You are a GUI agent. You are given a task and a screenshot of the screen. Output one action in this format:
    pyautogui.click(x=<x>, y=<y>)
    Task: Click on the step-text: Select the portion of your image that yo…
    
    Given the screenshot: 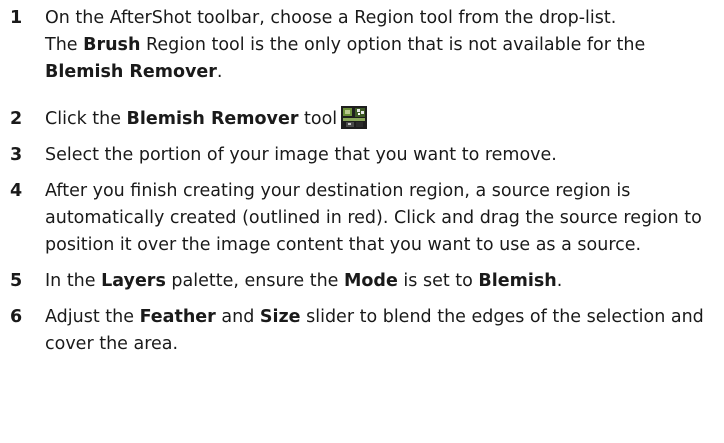 What is the action you would take?
    pyautogui.click(x=301, y=155)
    